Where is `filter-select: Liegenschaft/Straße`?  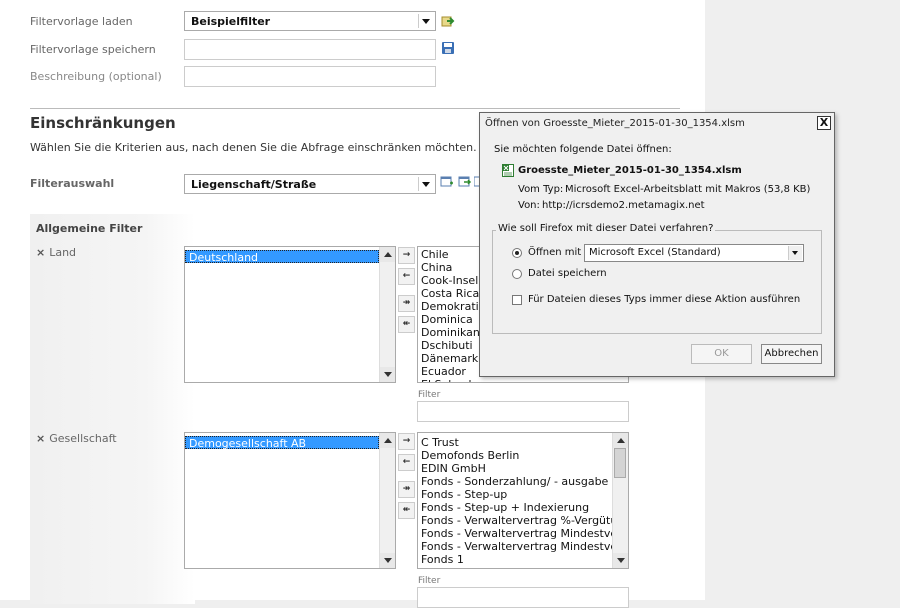
filter-select: Liegenschaft/Straße is located at coordinates (310, 184).